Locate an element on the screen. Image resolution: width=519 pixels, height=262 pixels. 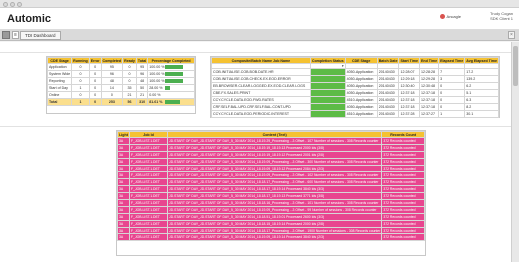
tab-nav-icon is located at coordinates (6, 35).